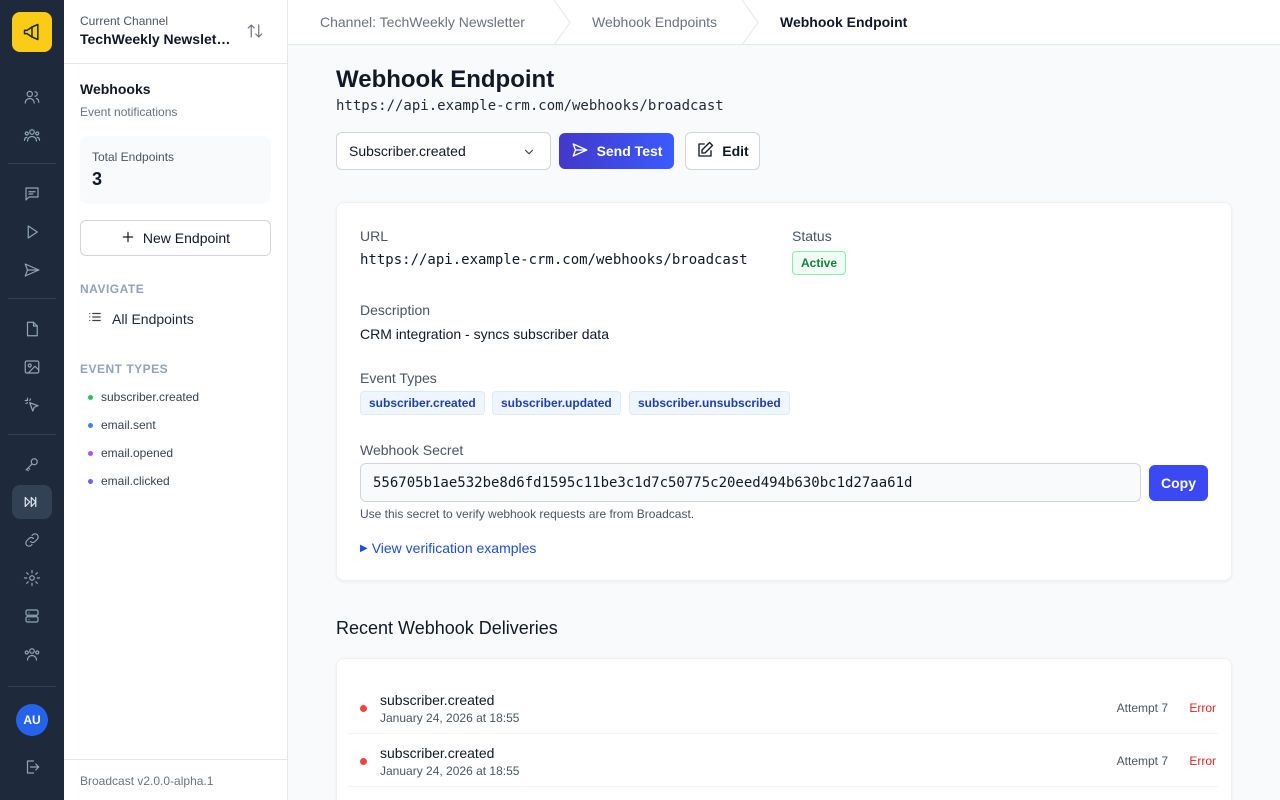  Describe the element at coordinates (398, 378) in the screenshot. I see `event-types-label: Event Types` at that location.